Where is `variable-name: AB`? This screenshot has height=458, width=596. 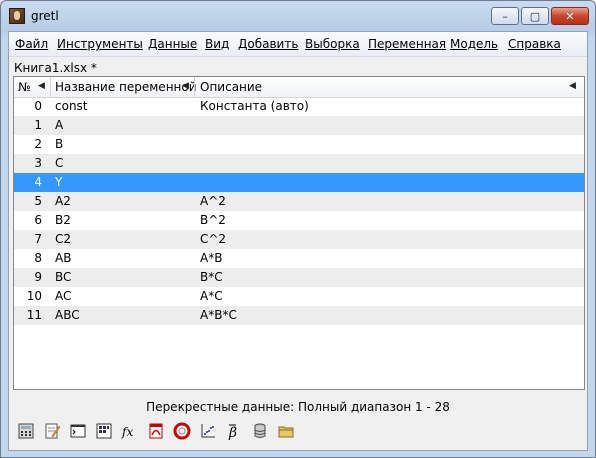 variable-name: AB is located at coordinates (63, 258).